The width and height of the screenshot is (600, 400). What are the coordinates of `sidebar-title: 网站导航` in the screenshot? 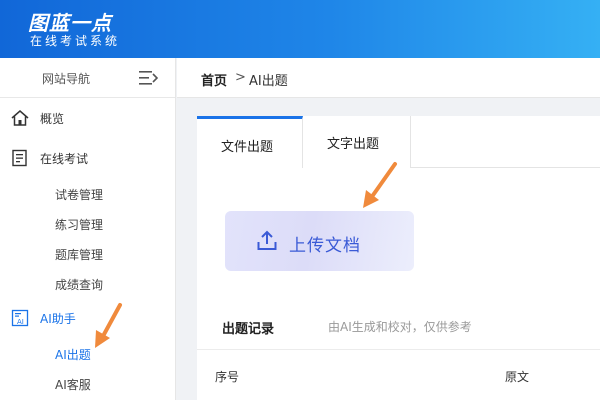 It's located at (66, 79).